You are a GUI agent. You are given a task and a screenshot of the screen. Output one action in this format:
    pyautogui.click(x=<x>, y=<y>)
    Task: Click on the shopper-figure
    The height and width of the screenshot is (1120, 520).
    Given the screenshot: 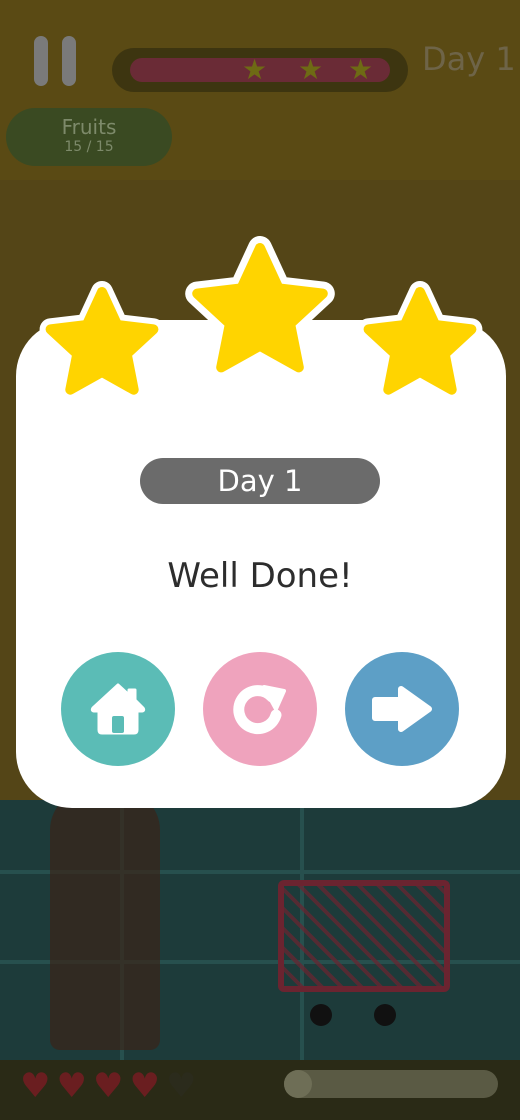 What is the action you would take?
    pyautogui.click(x=105, y=920)
    